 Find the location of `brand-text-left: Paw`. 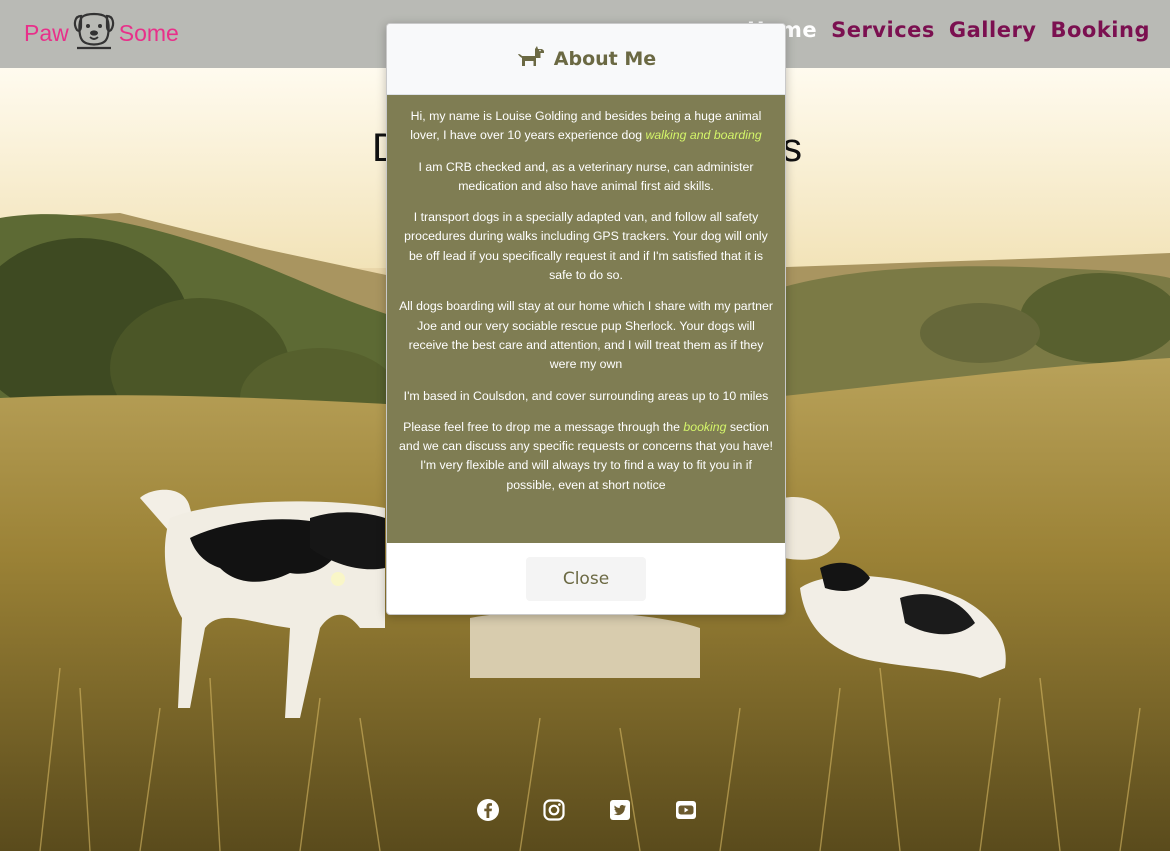

brand-text-left: Paw is located at coordinates (46, 32).